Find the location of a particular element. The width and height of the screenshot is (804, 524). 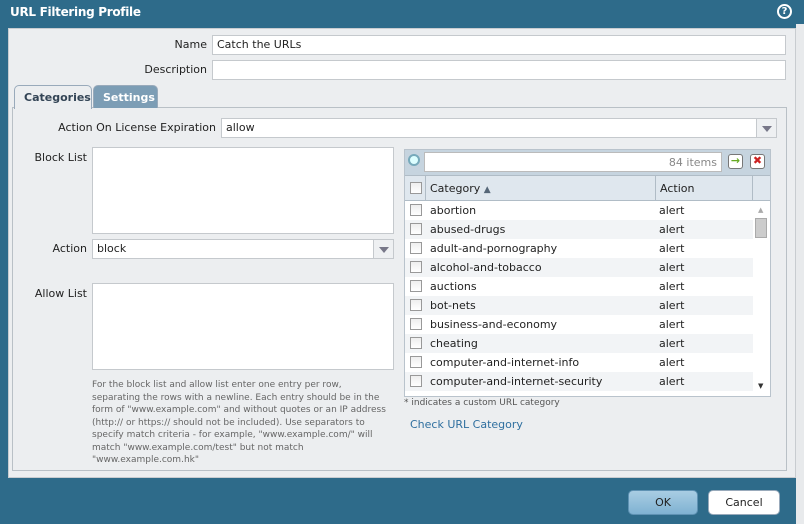

grid-search-bar: 84 items → ✖ is located at coordinates (587, 162).